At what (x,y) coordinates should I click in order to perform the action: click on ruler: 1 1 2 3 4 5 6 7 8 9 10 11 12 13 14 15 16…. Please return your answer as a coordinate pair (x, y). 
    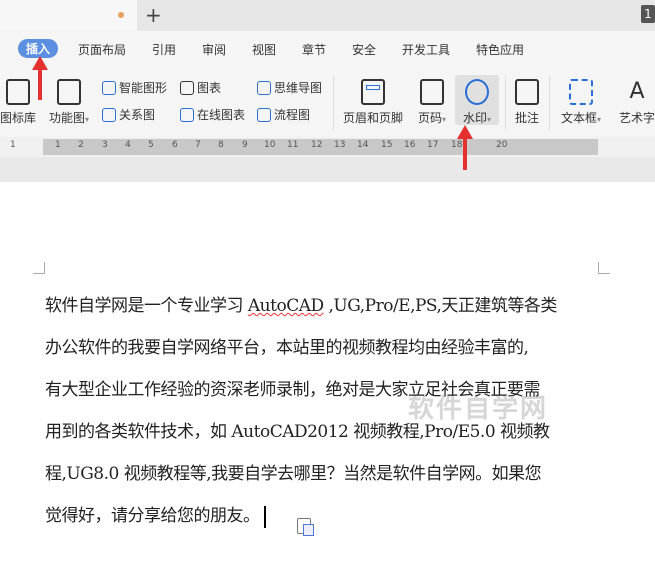
    Looking at the image, I should click on (327, 147).